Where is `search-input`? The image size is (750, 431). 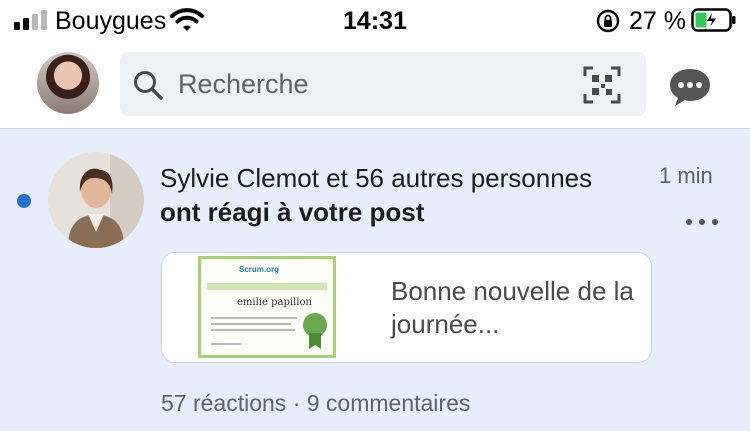
search-input is located at coordinates (368, 84).